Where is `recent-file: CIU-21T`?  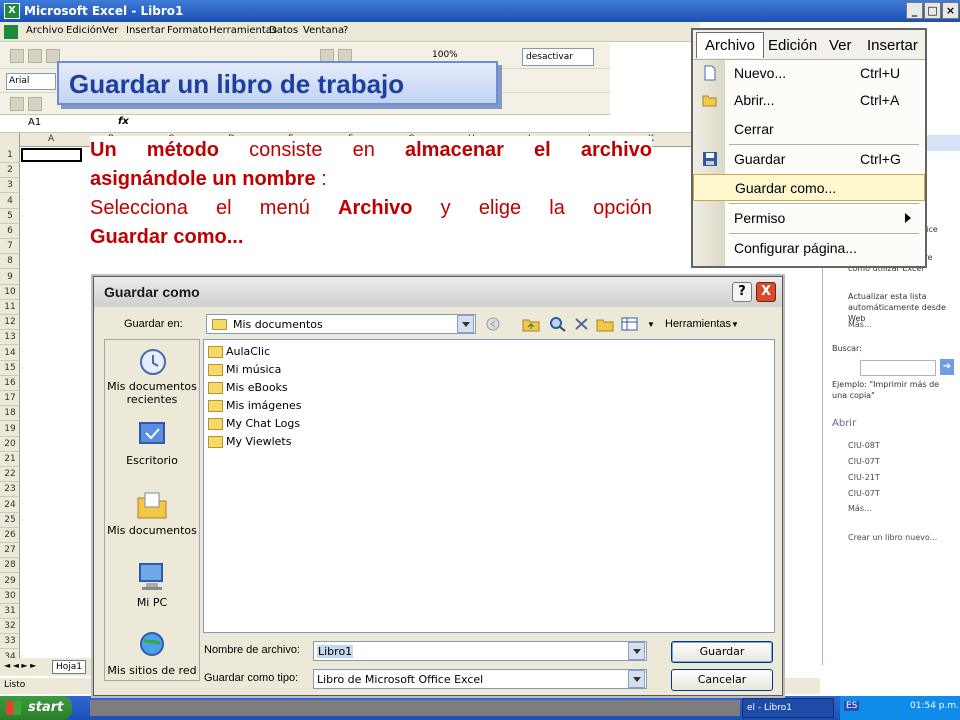 recent-file: CIU-21T is located at coordinates (864, 477).